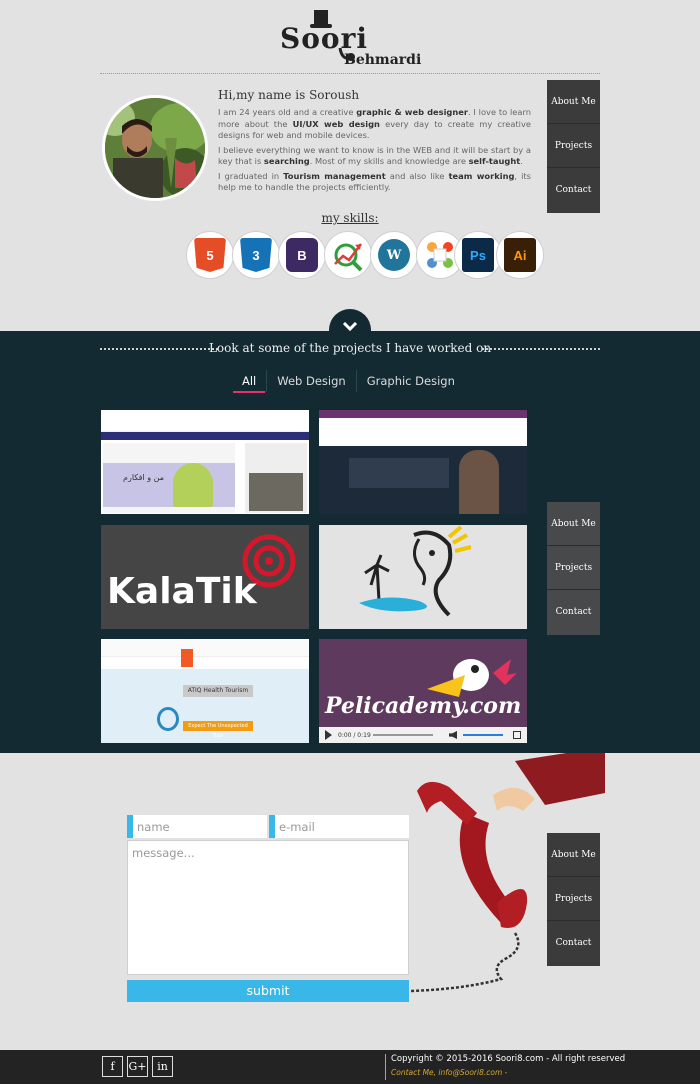  I want to click on chevron-down-icon, so click(350, 327).